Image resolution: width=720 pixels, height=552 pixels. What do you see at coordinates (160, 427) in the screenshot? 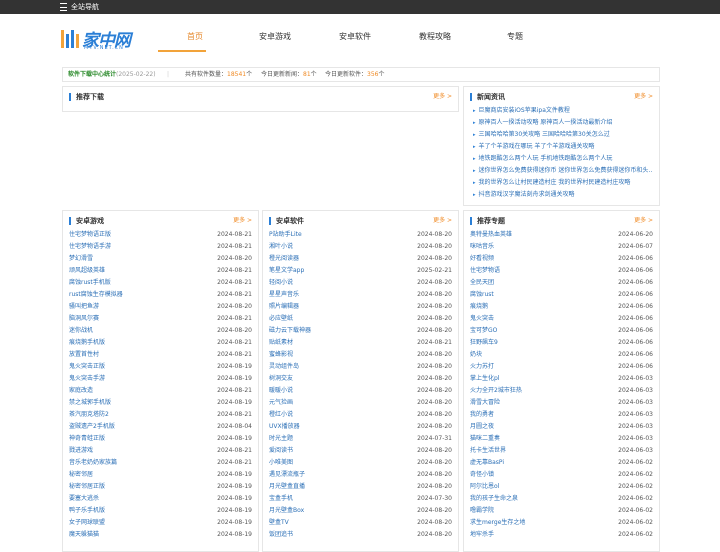
I see `list-item: 盗贼遗产2手机版 2024-08-04` at bounding box center [160, 427].